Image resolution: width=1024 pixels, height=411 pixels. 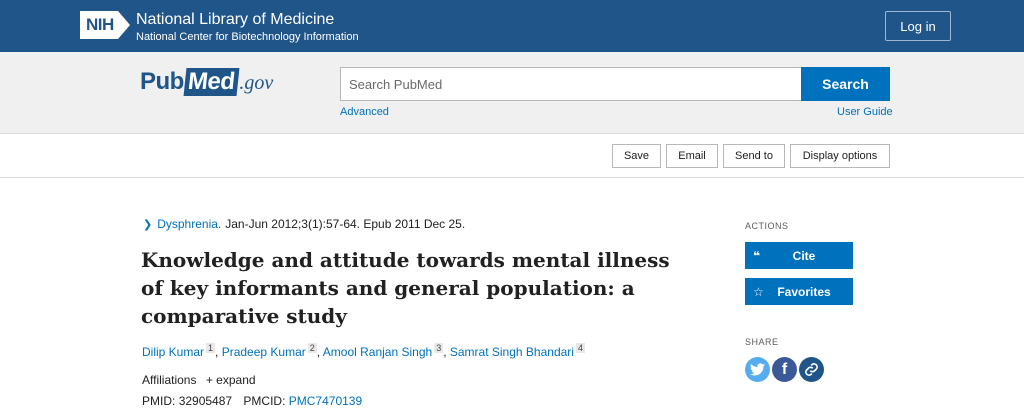 What do you see at coordinates (312, 348) in the screenshot?
I see `affiliation-number: 2` at bounding box center [312, 348].